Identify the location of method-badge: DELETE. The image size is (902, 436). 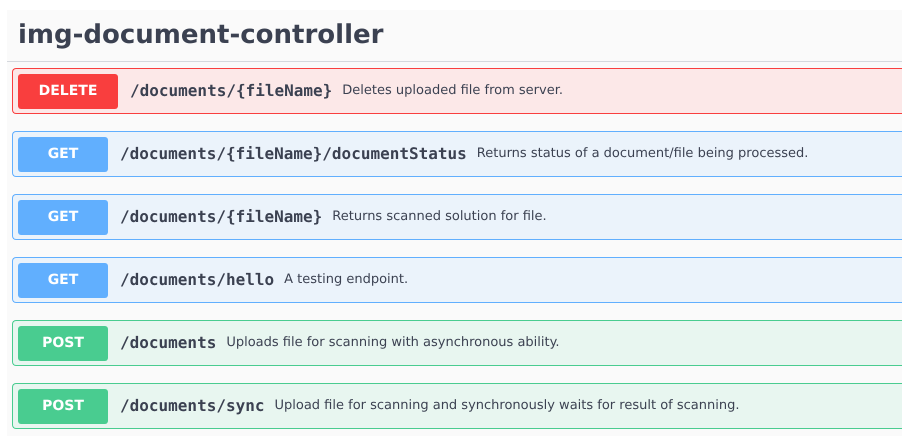
(68, 91).